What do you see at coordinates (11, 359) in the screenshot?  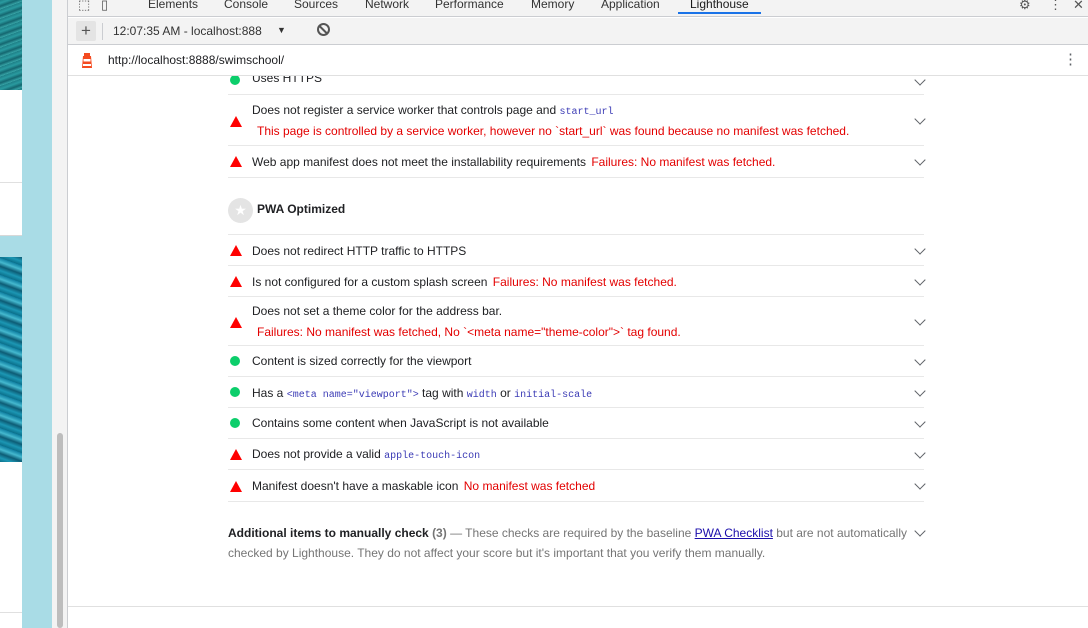 I see `page-image-swimmer` at bounding box center [11, 359].